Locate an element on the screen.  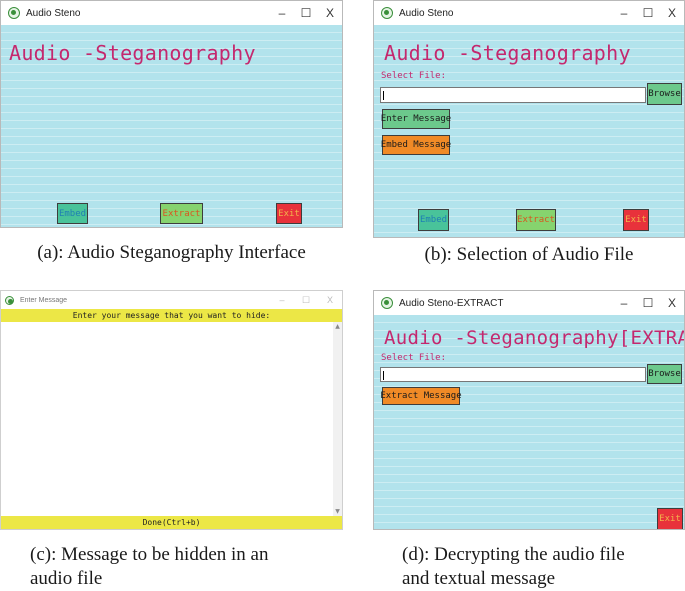
done-button: Done(Ctrl+b) is located at coordinates (171, 522).